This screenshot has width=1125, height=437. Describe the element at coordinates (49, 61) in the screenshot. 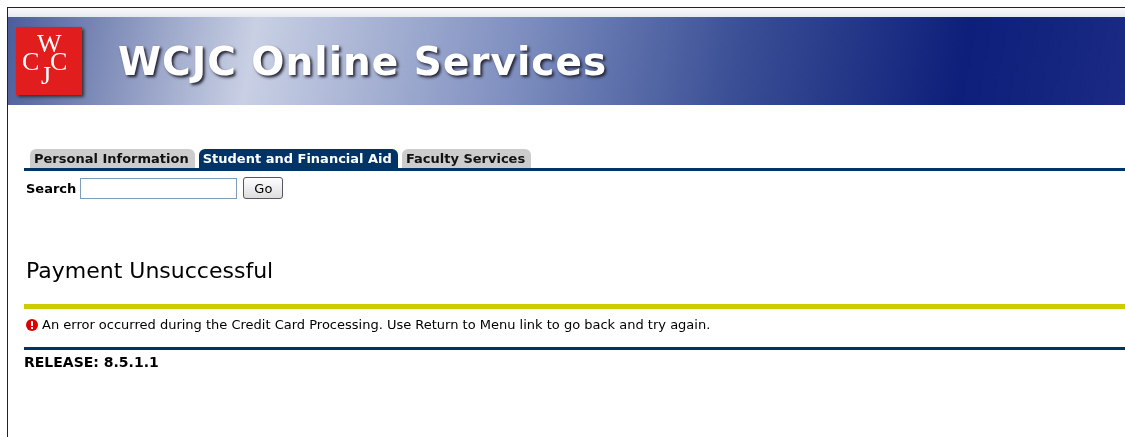

I see `college-logo: W CJC` at that location.